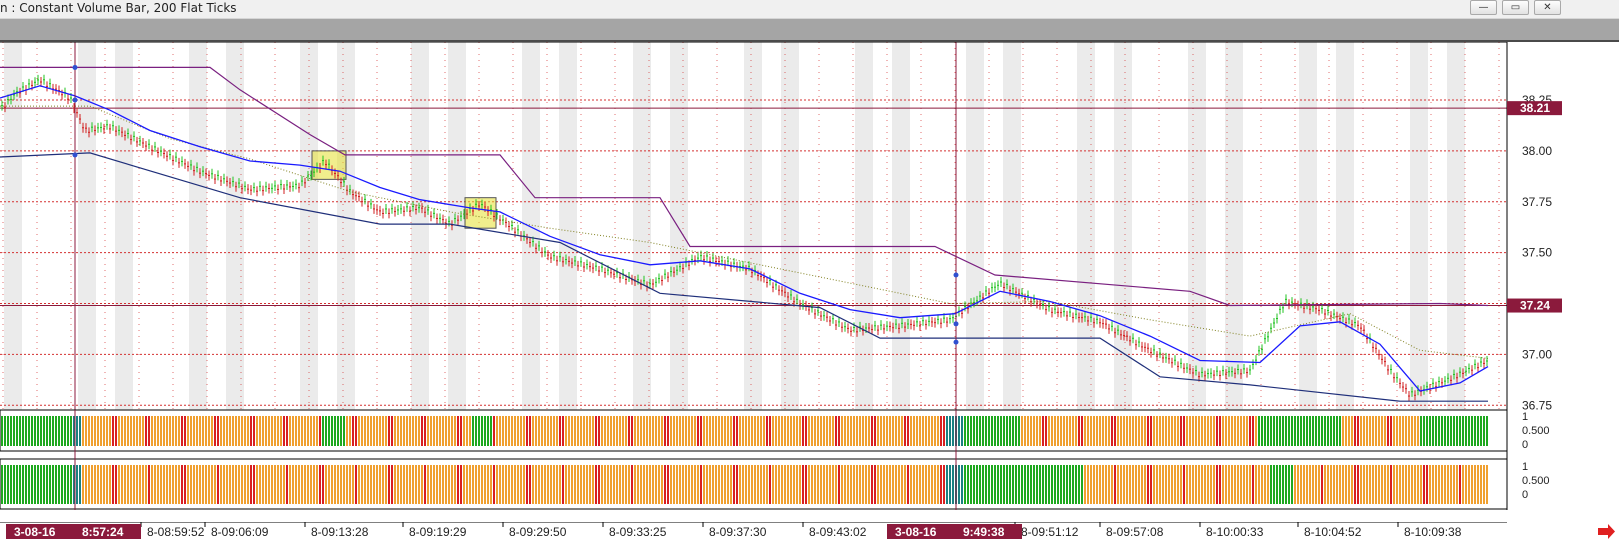 This screenshot has width=1619, height=541. What do you see at coordinates (75, 67) in the screenshot?
I see `cursor-marker` at bounding box center [75, 67].